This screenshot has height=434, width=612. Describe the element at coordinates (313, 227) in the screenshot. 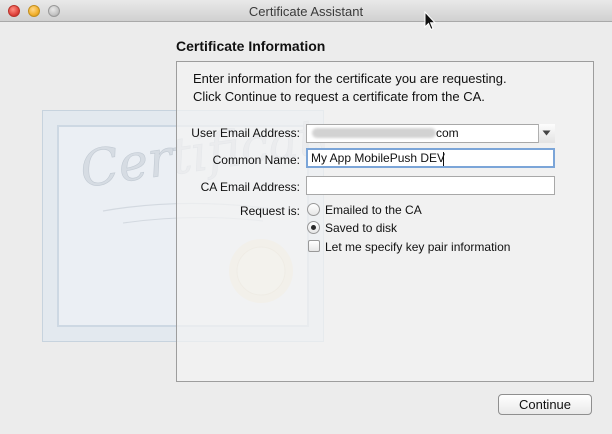

I see `saved-to-disk-radio` at that location.